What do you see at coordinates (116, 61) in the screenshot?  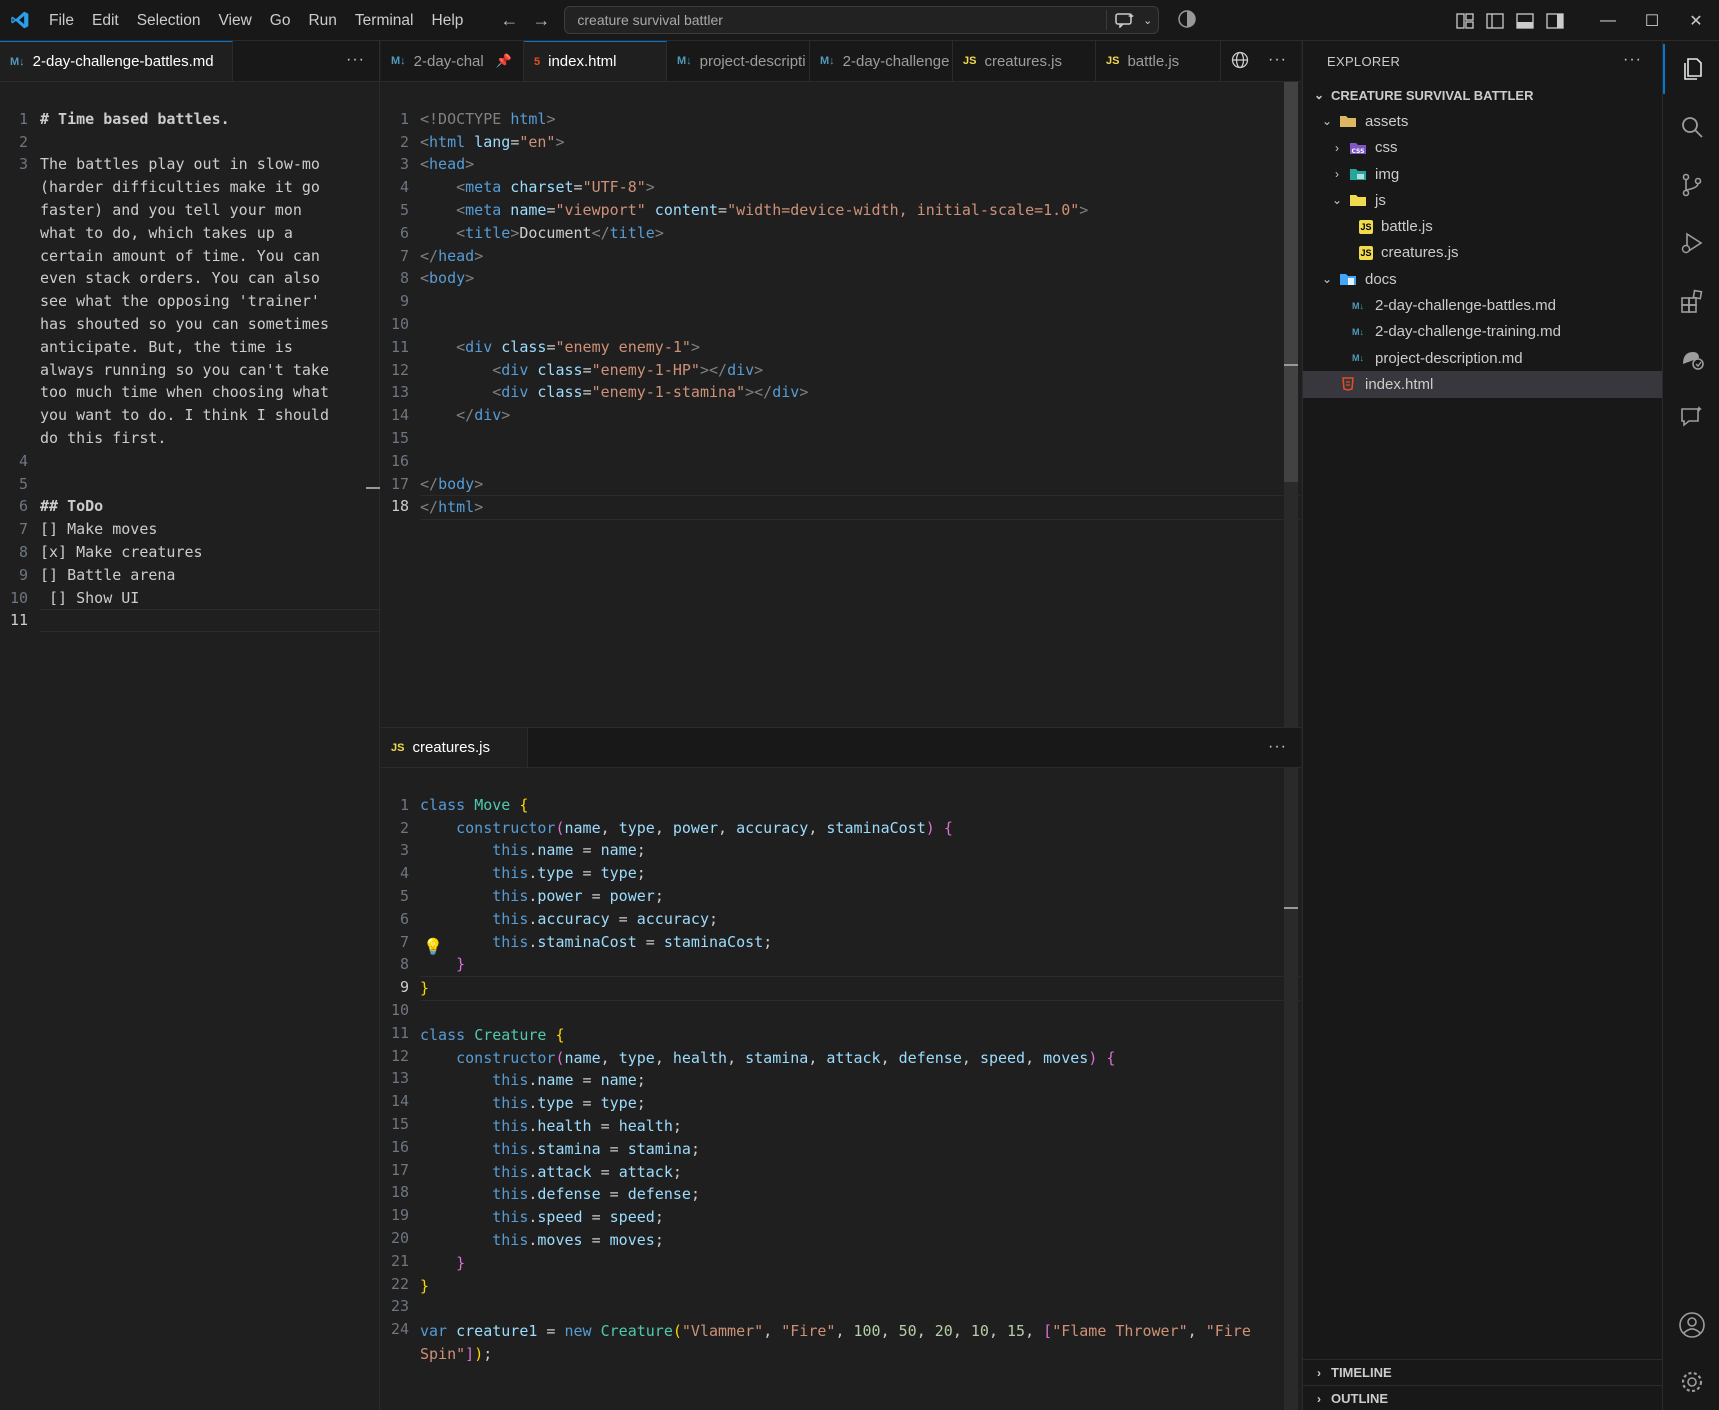 I see `tab-battles-md: M↓ 2-day-challenge-battles.md` at bounding box center [116, 61].